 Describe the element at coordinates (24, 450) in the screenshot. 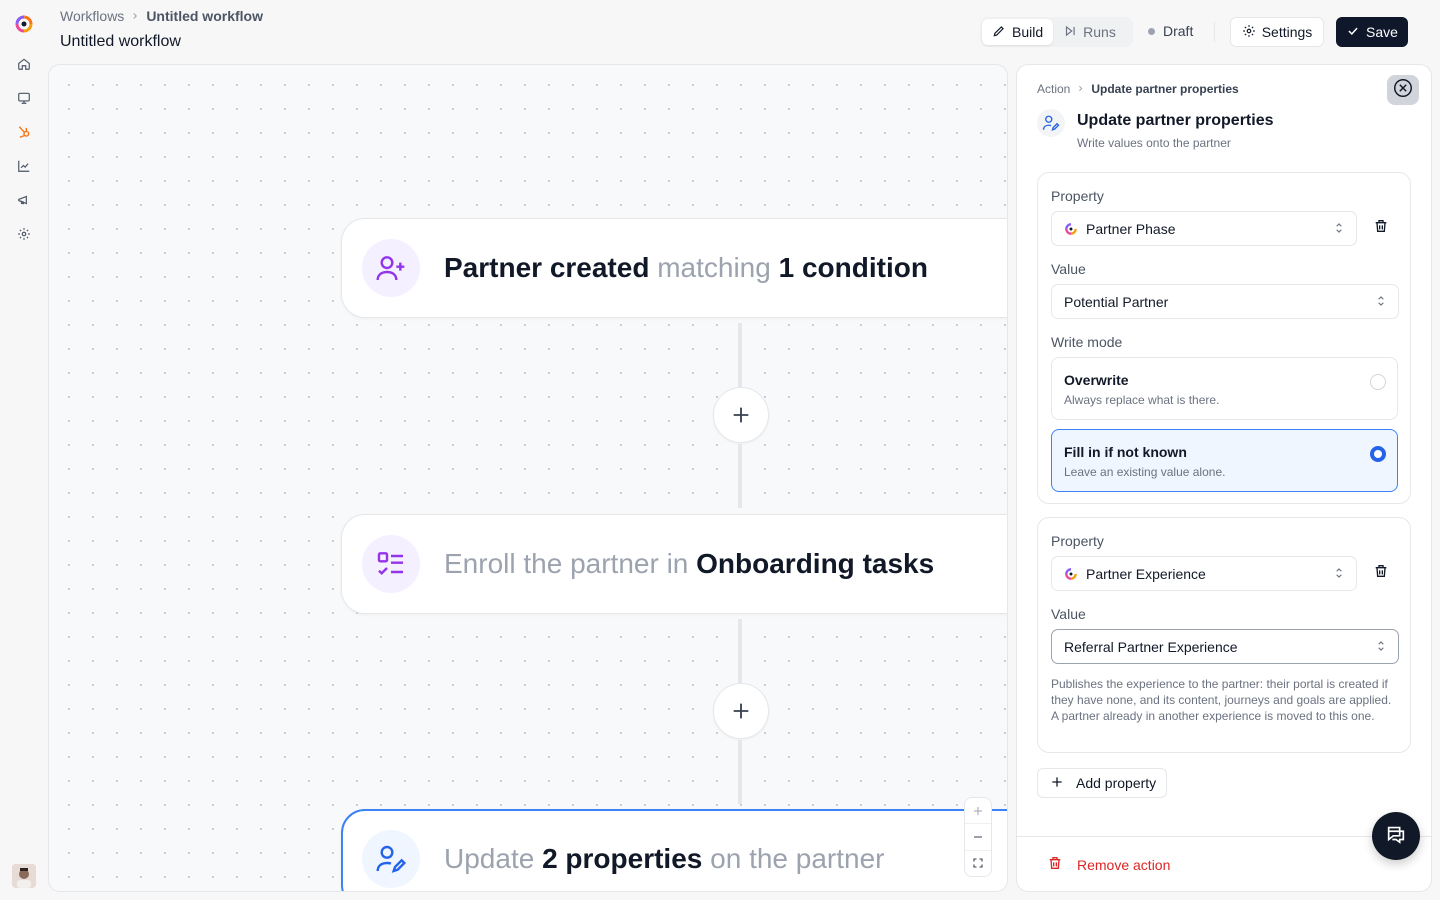

I see `app-sidebar` at that location.